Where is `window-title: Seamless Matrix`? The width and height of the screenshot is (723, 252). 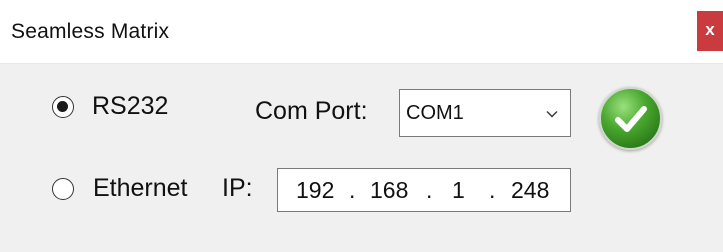 window-title: Seamless Matrix is located at coordinates (90, 31).